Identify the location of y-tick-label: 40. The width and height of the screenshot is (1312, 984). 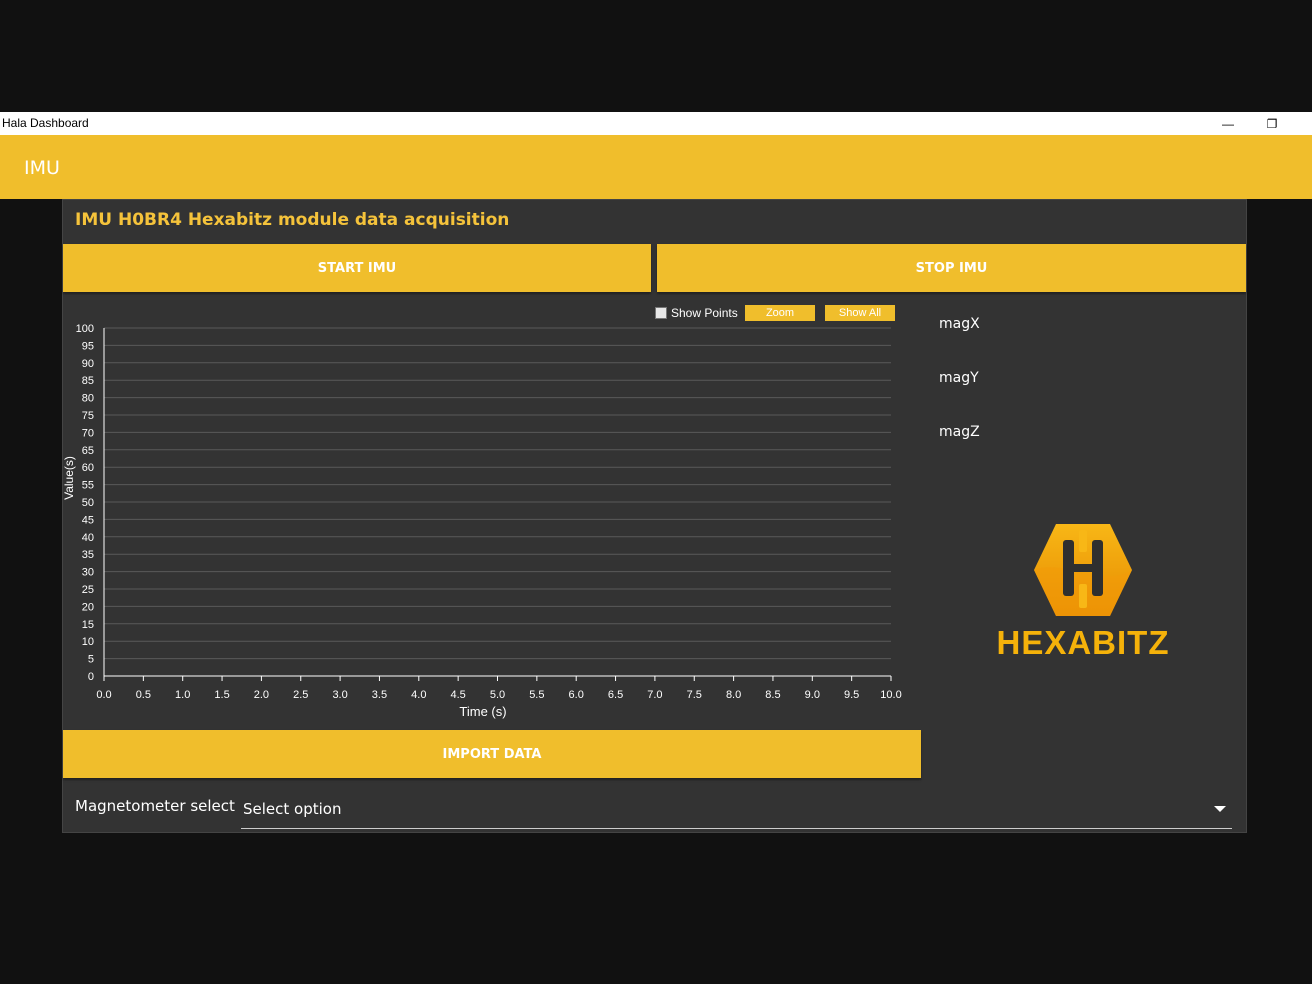
(88, 538).